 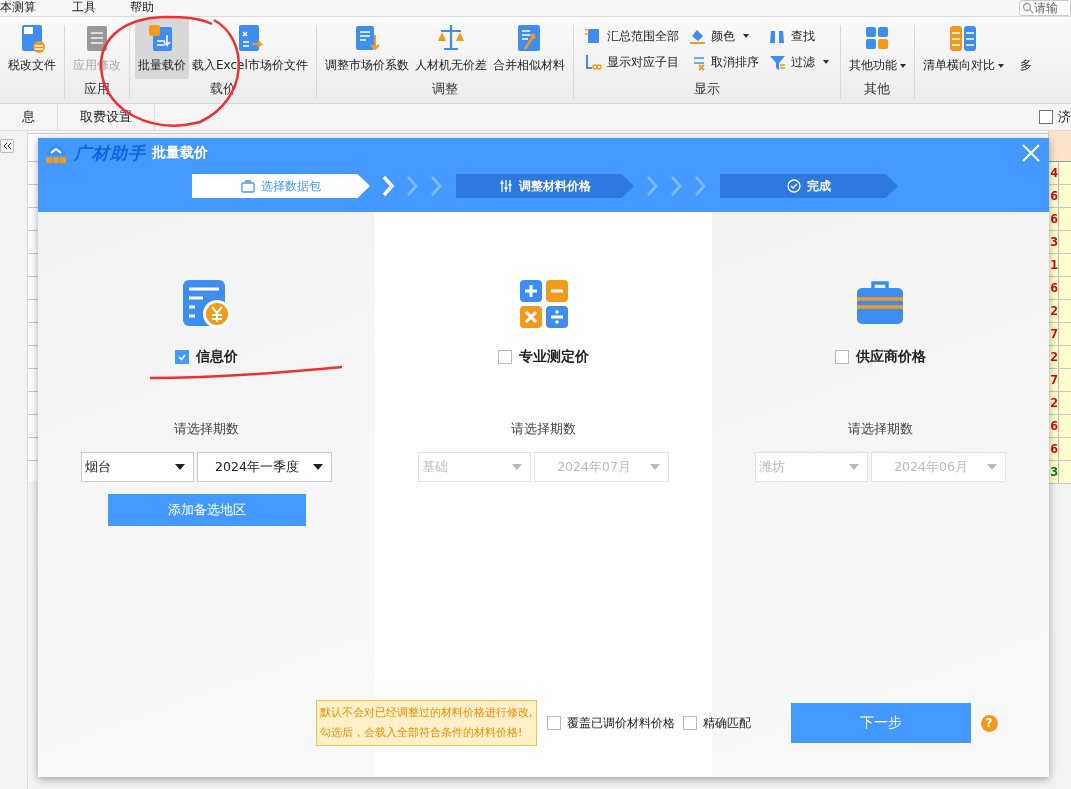 I want to click on column-header, so click(x=1060, y=146).